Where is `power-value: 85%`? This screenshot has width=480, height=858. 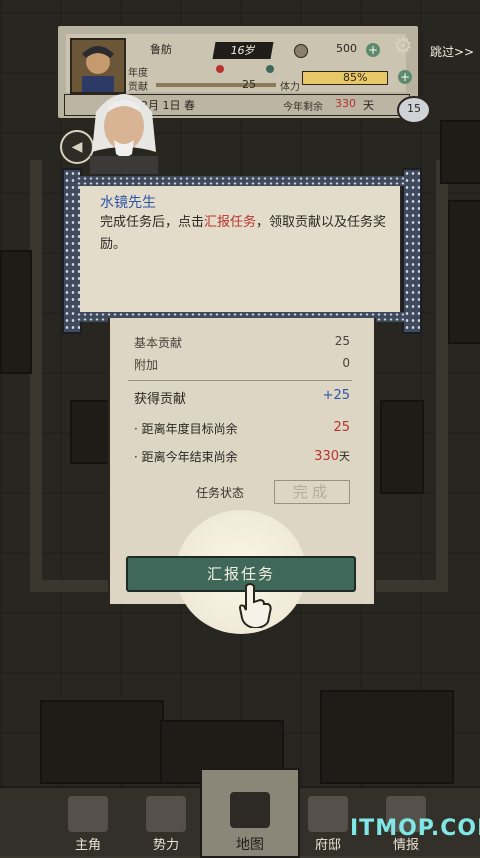
power-value: 85% is located at coordinates (355, 77).